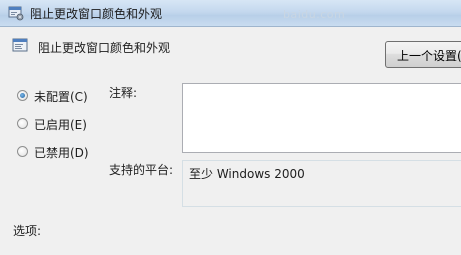  I want to click on supported-platform-box: 至少 Windows 2000, so click(321, 183).